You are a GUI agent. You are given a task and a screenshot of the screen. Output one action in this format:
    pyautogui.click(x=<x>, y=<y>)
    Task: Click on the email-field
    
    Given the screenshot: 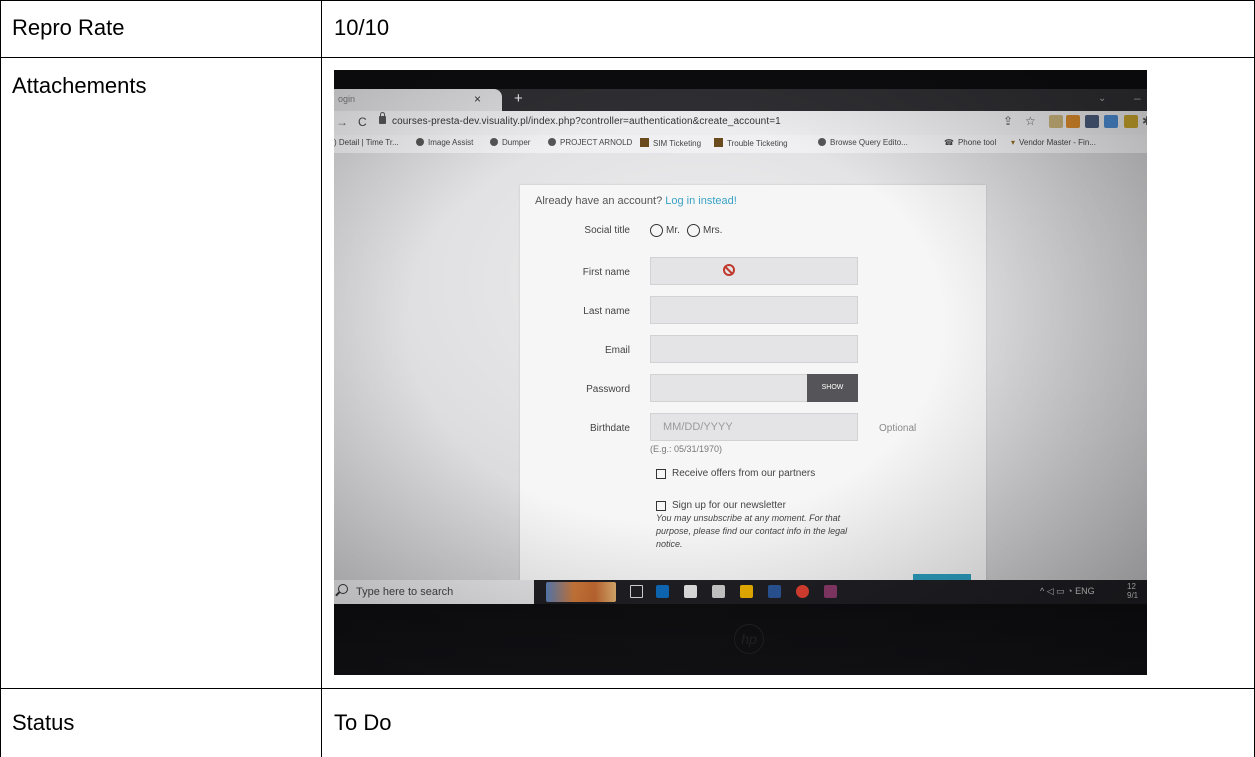 What is the action you would take?
    pyautogui.click(x=754, y=349)
    